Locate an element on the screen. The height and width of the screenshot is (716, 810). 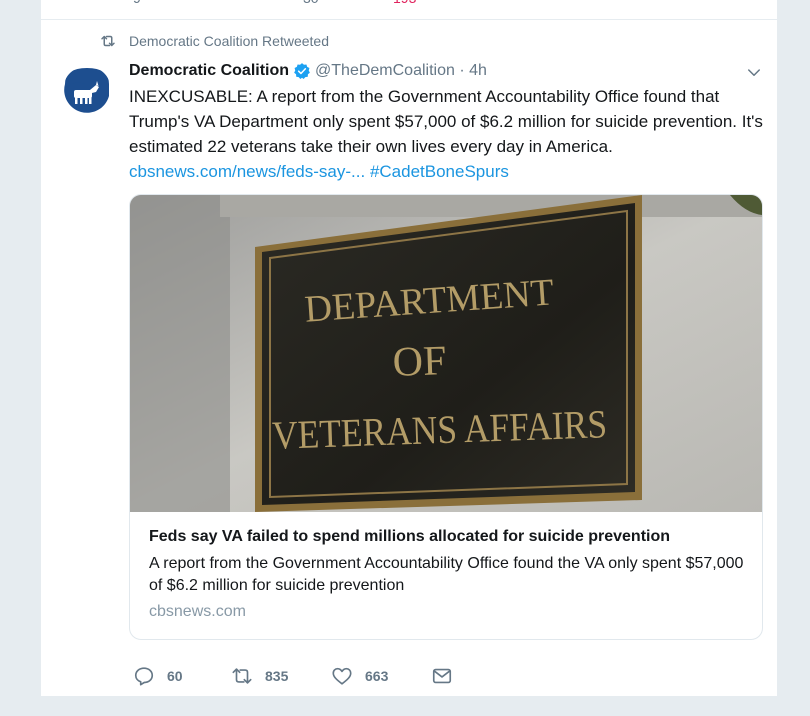
direct-message-button is located at coordinates (442, 676).